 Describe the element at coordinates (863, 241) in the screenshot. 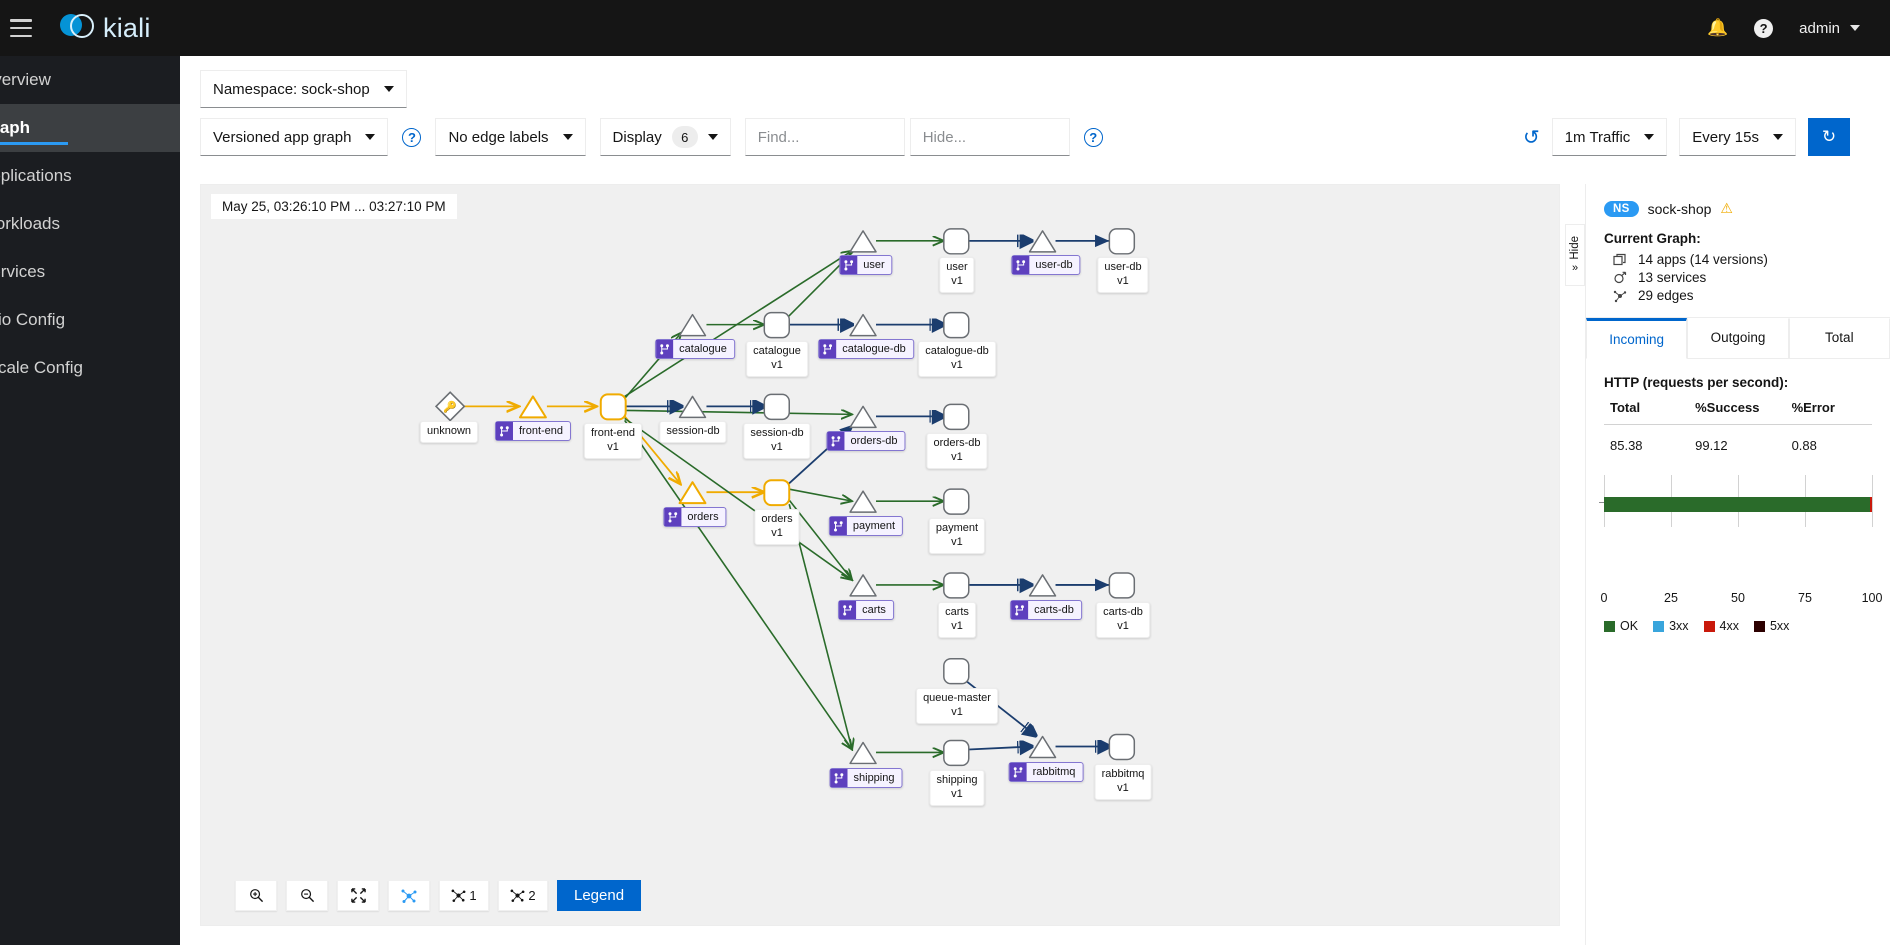

I see `node-user-service` at that location.